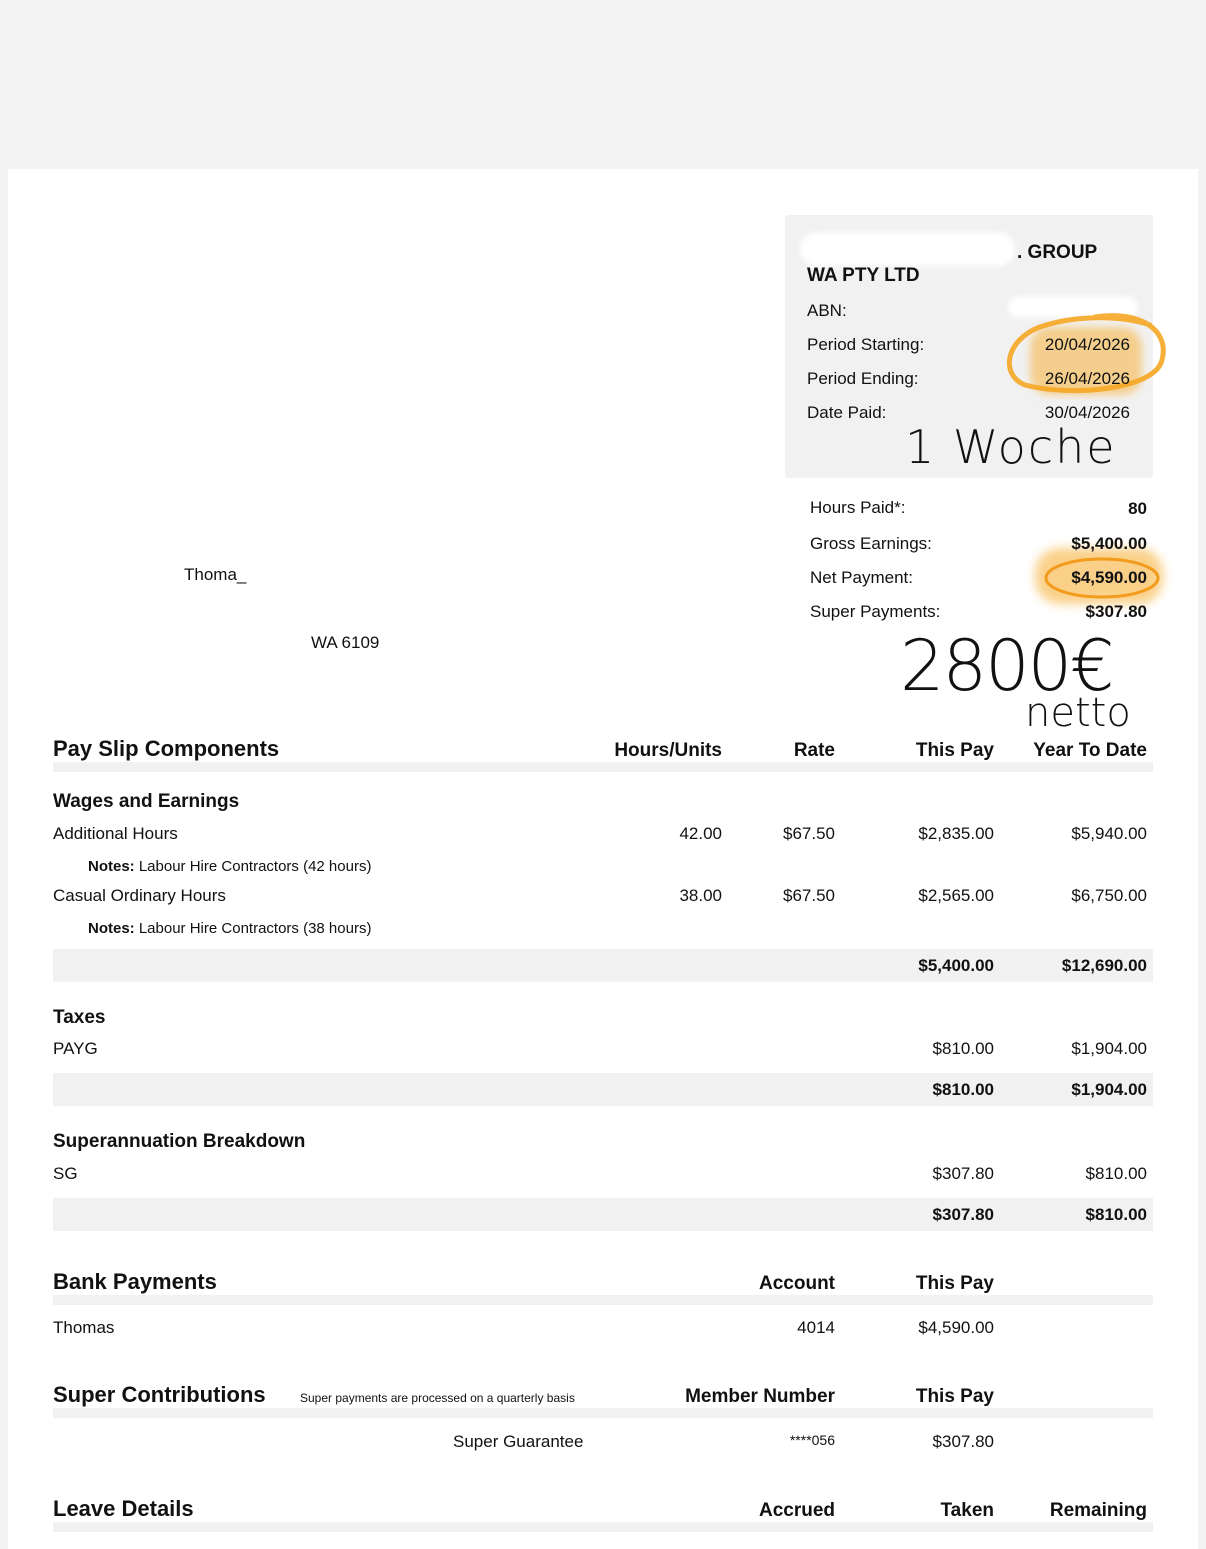 The image size is (1206, 1549). I want to click on col-bank-this-pay: This Pay, so click(954, 1283).